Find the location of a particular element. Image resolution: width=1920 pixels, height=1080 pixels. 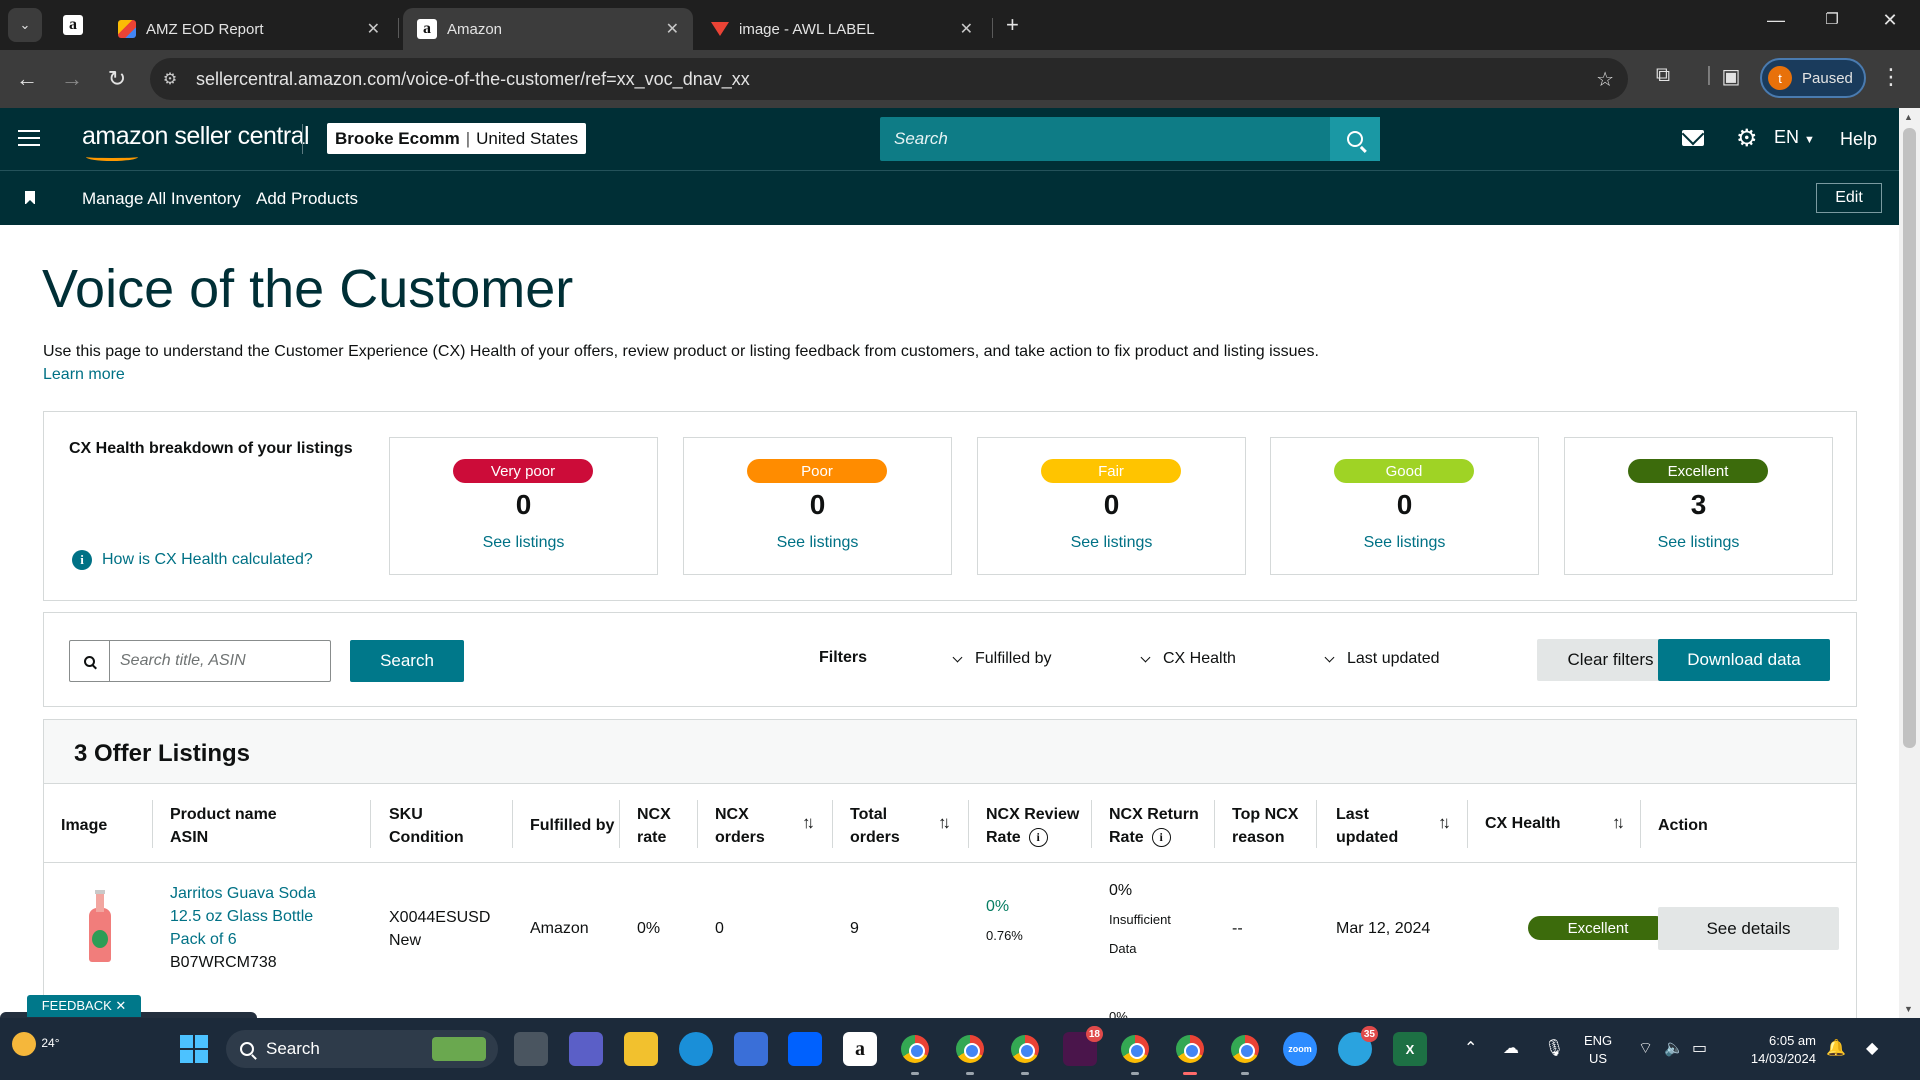

product-name-link: 12.5 oz Glass Bottle is located at coordinates (243, 916).